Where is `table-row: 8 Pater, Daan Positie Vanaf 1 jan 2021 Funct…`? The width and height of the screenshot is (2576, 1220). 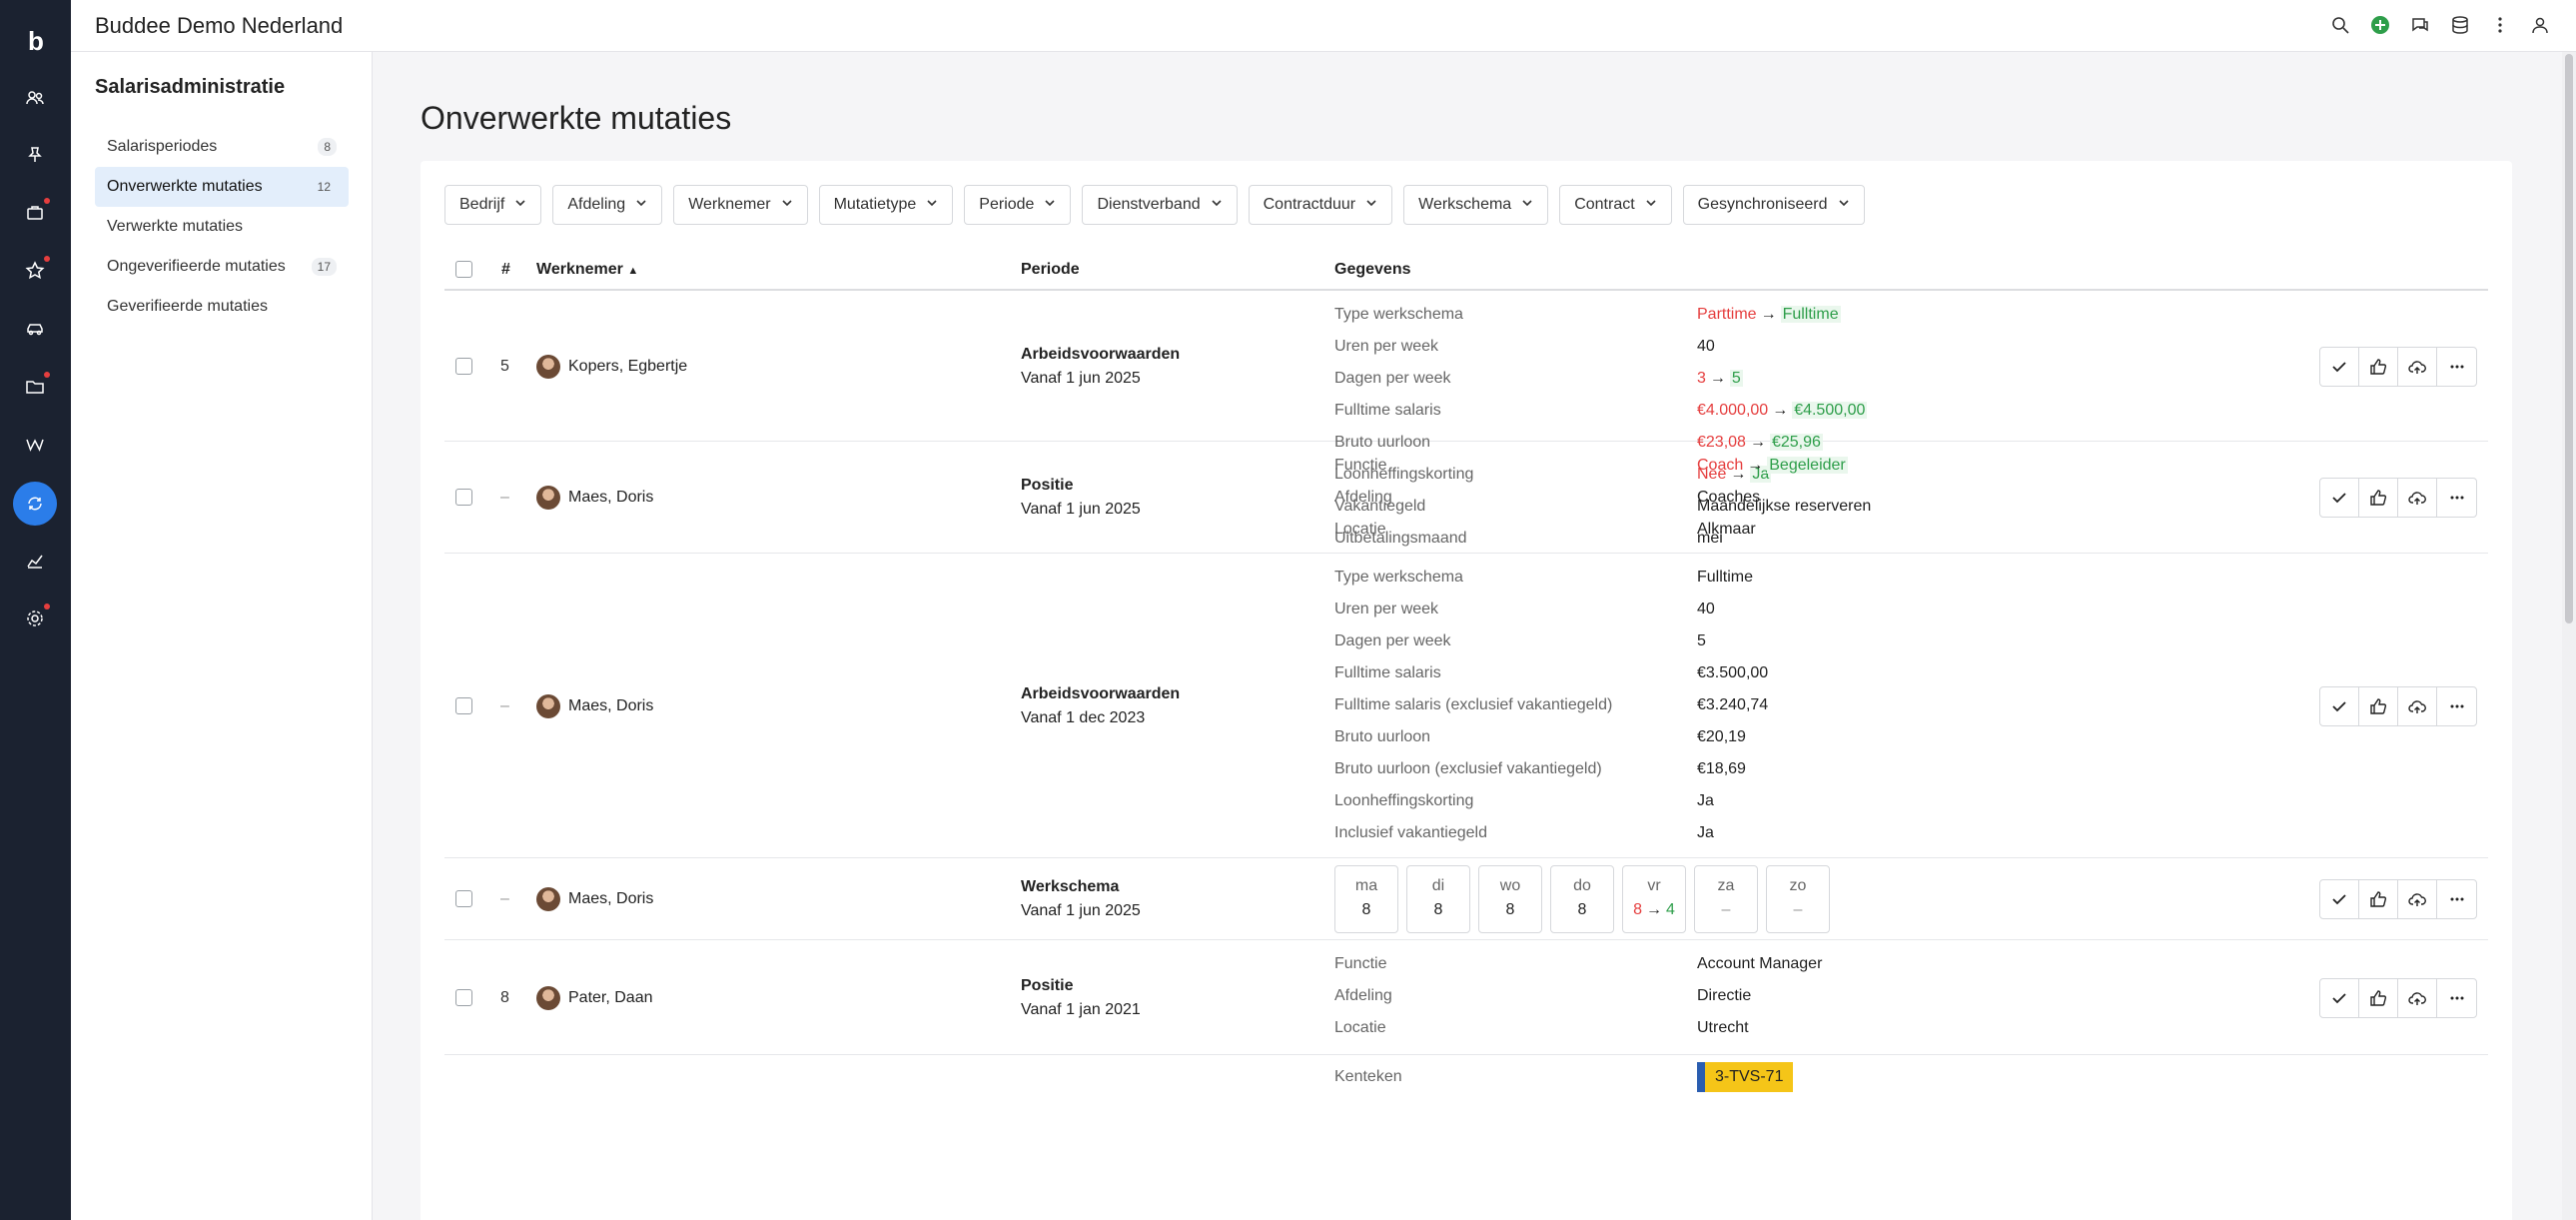
table-row: 8 Pater, Daan Positie Vanaf 1 jan 2021 Funct… is located at coordinates (1466, 997).